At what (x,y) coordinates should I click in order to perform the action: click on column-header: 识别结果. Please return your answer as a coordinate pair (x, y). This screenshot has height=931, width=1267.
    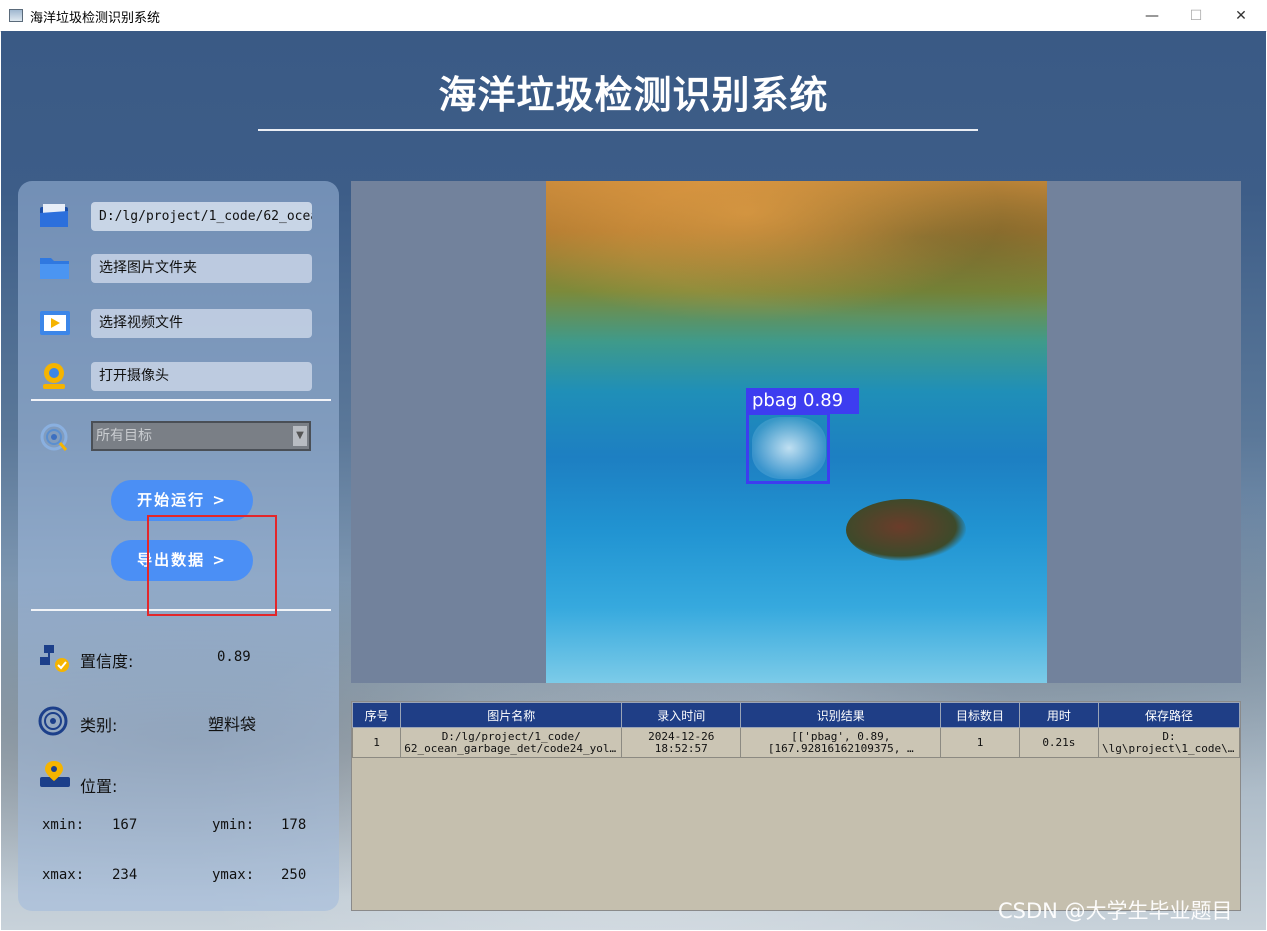
    Looking at the image, I should click on (841, 715).